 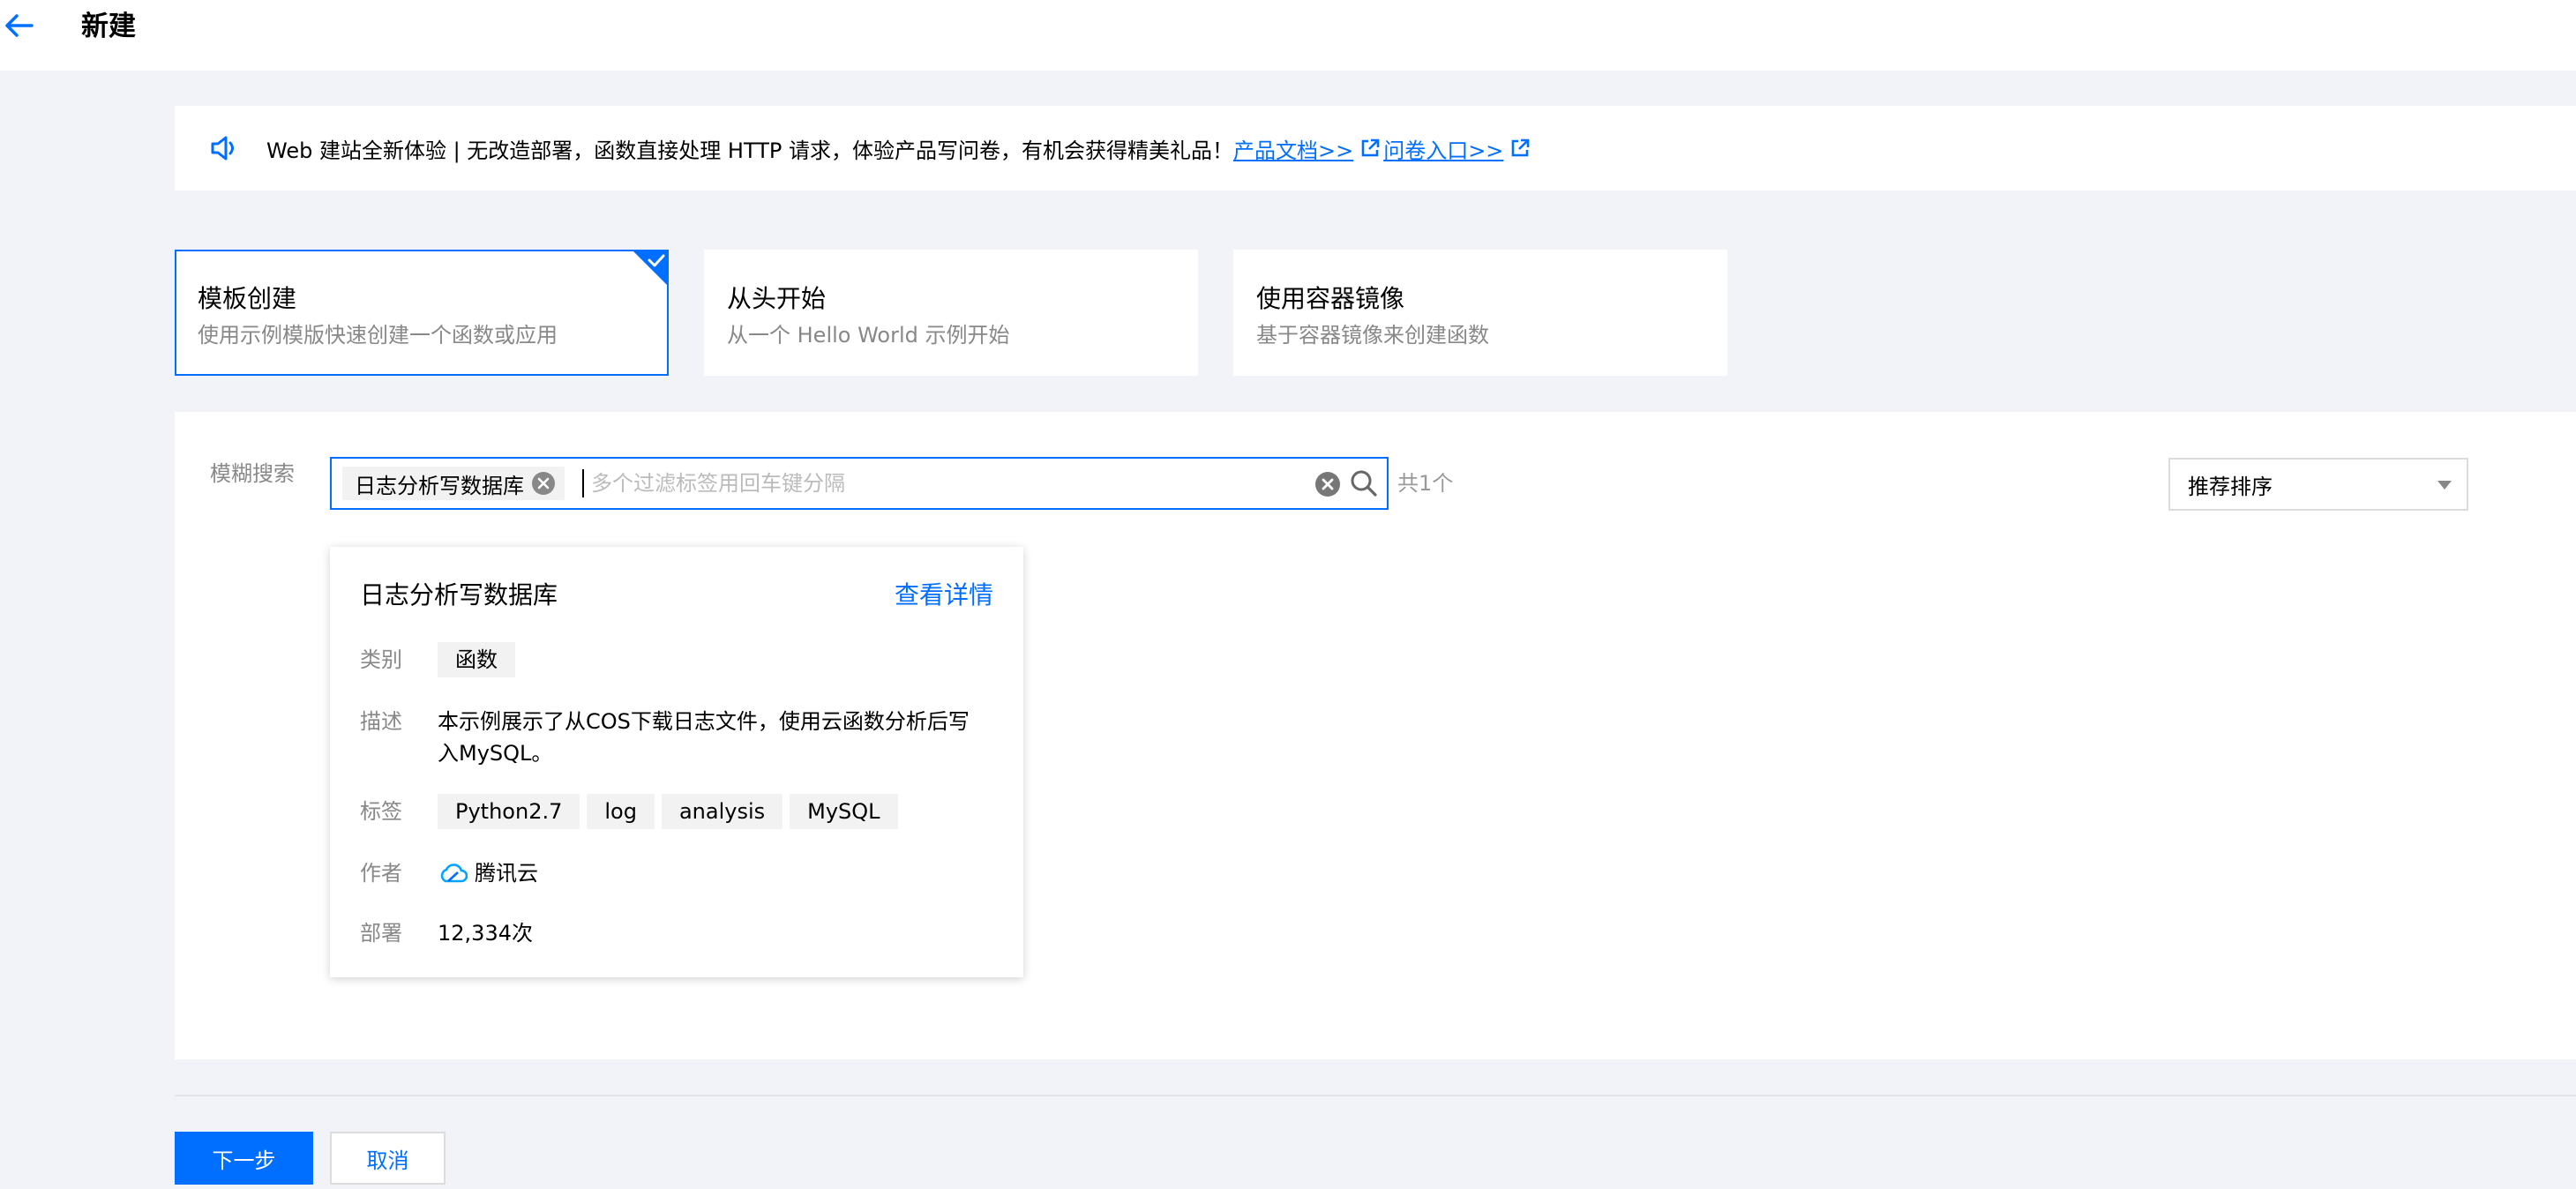 I want to click on result-count: 共1个, so click(x=1426, y=483).